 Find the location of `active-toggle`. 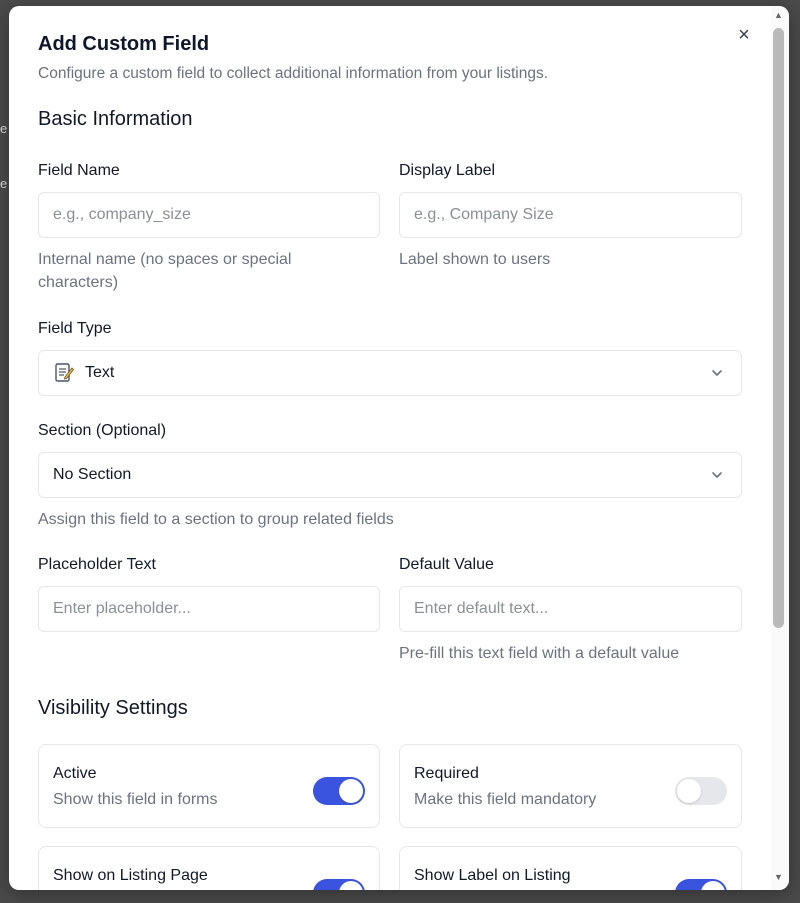

active-toggle is located at coordinates (339, 791).